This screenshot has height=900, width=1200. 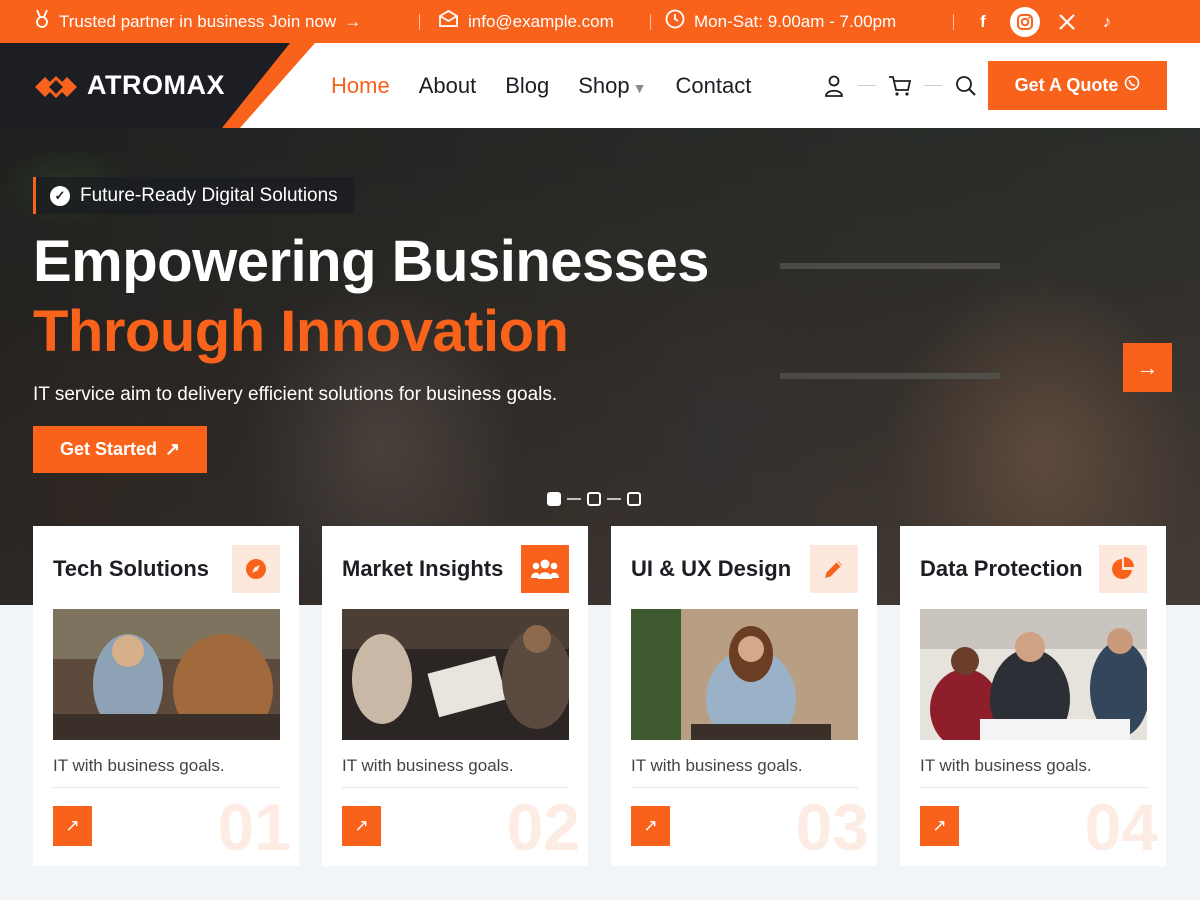 I want to click on cart-icon, so click(x=900, y=86).